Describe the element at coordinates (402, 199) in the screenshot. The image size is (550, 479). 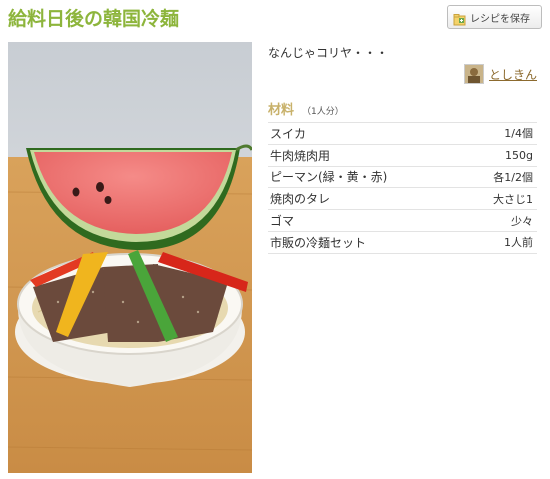
I see `ingredient-row: 焼肉のタレ 大さじ1` at that location.